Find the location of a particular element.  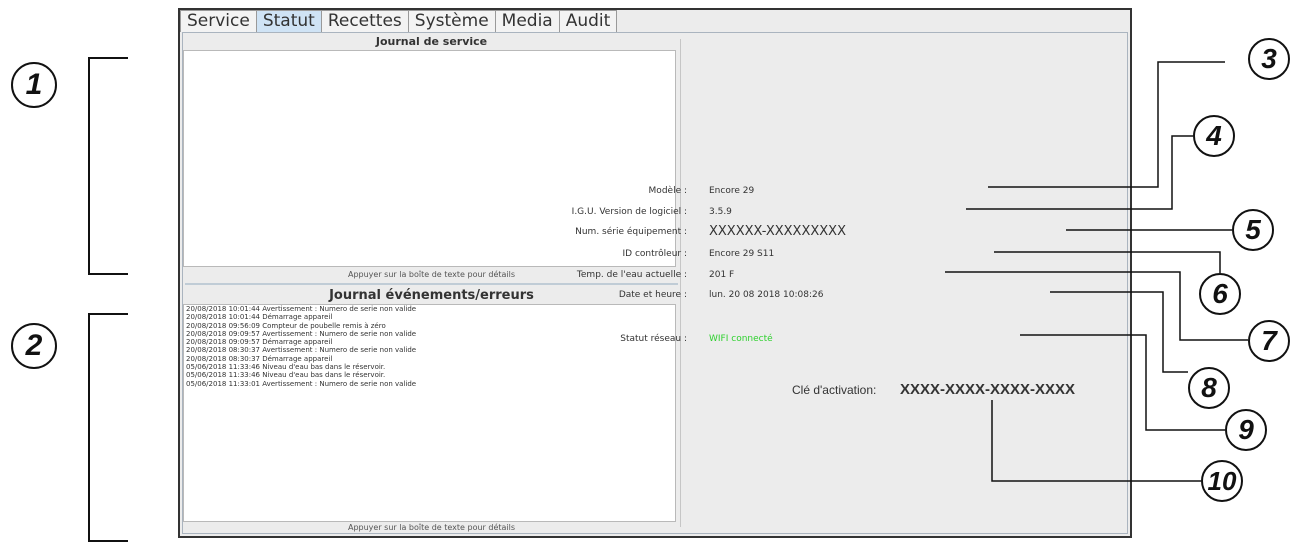

callout-5: 5 is located at coordinates (1253, 230).